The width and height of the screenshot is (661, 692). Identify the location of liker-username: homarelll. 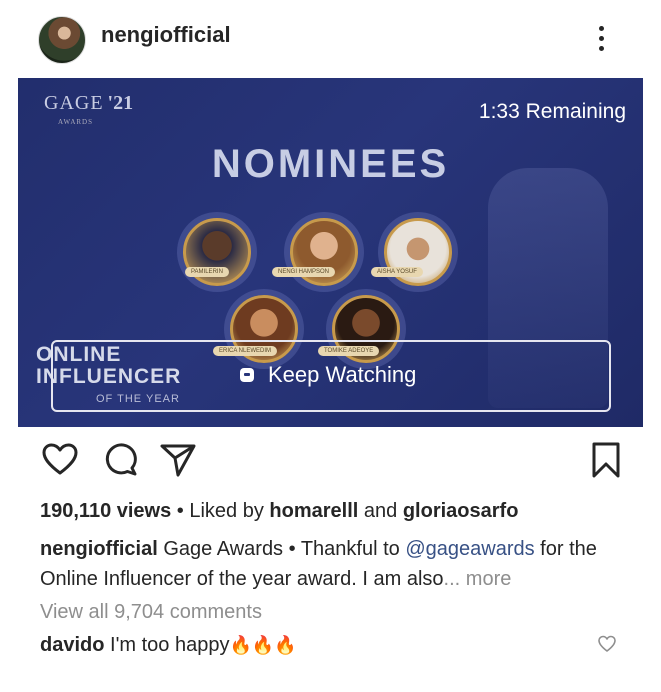
(313, 511).